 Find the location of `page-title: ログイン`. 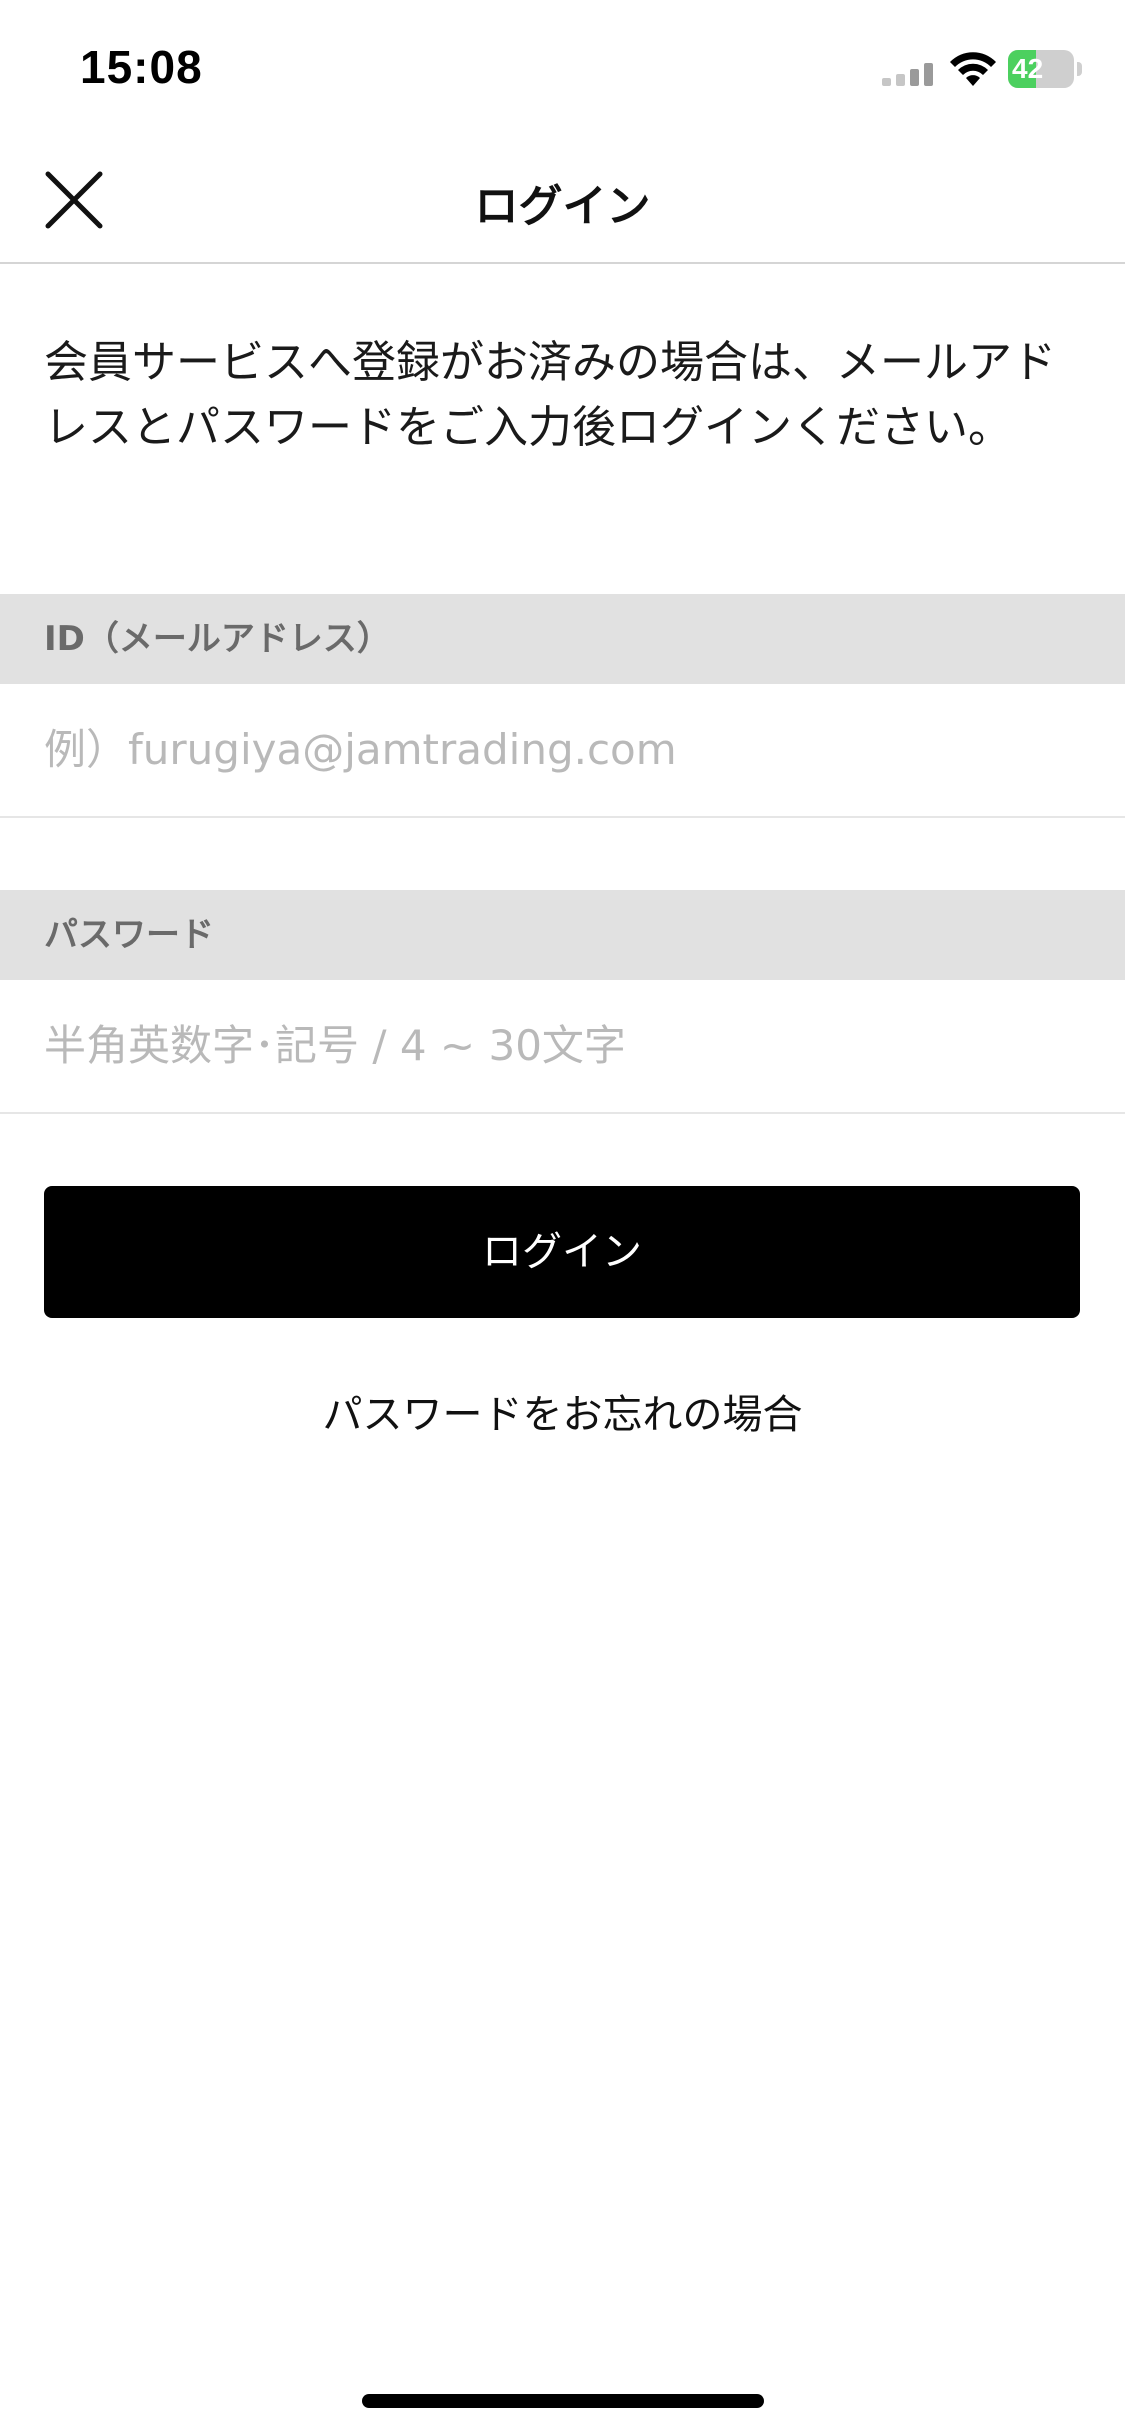

page-title: ログイン is located at coordinates (562, 206).